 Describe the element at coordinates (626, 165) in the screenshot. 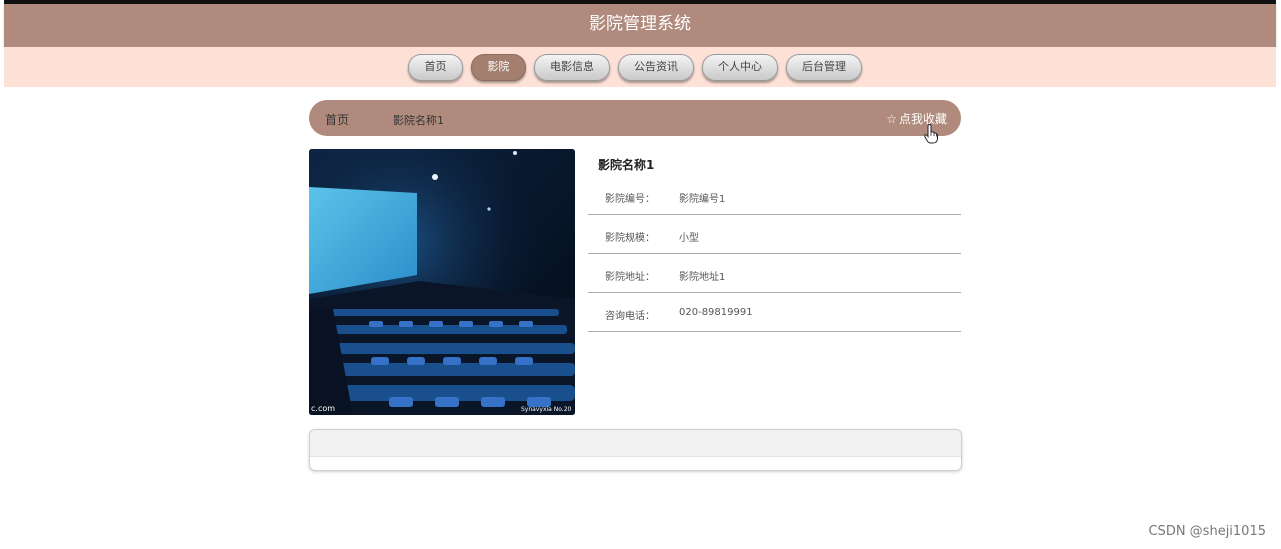

I see `cinema-name-title: 影院名称1` at that location.